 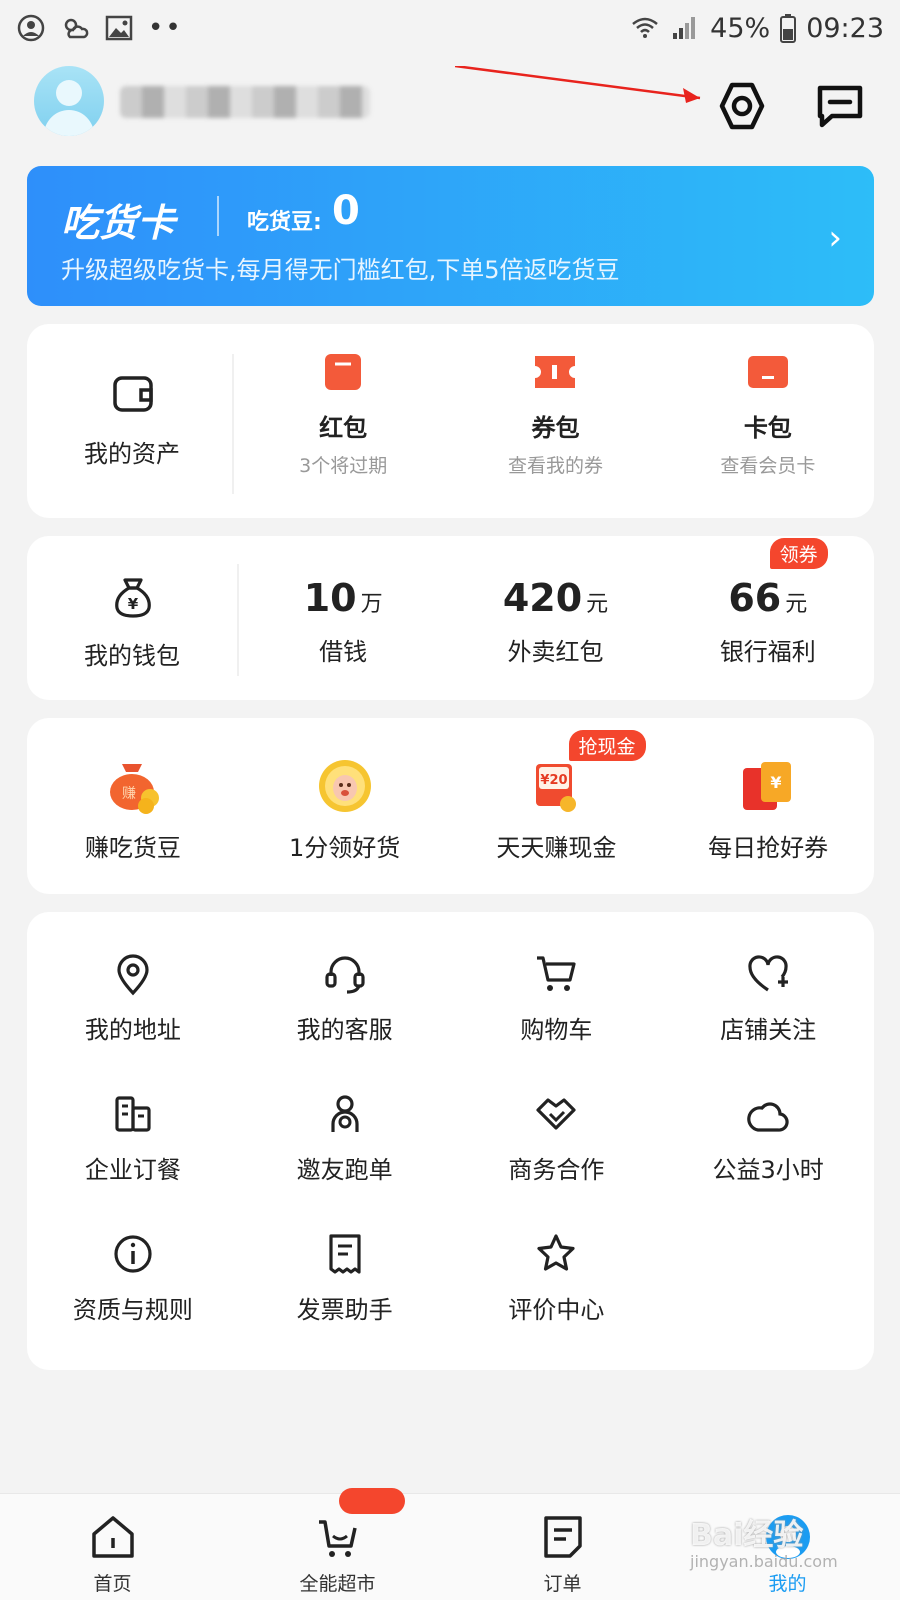 What do you see at coordinates (450, 236) in the screenshot?
I see `vip-card-banner: 吃货卡 吃货豆: 0 升级超级吃货卡,每月得无门槛红包,下单5倍返吃货豆 ›` at bounding box center [450, 236].